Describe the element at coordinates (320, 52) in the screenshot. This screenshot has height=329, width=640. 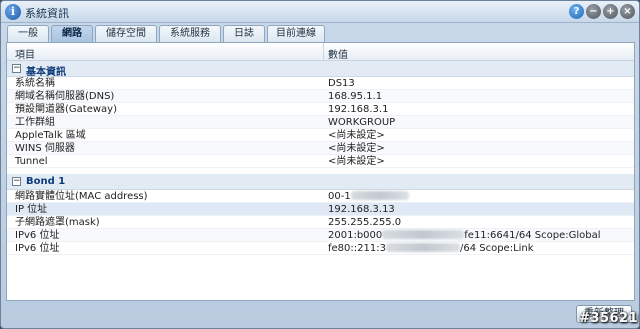
I see `table-header: 項目 數值` at that location.